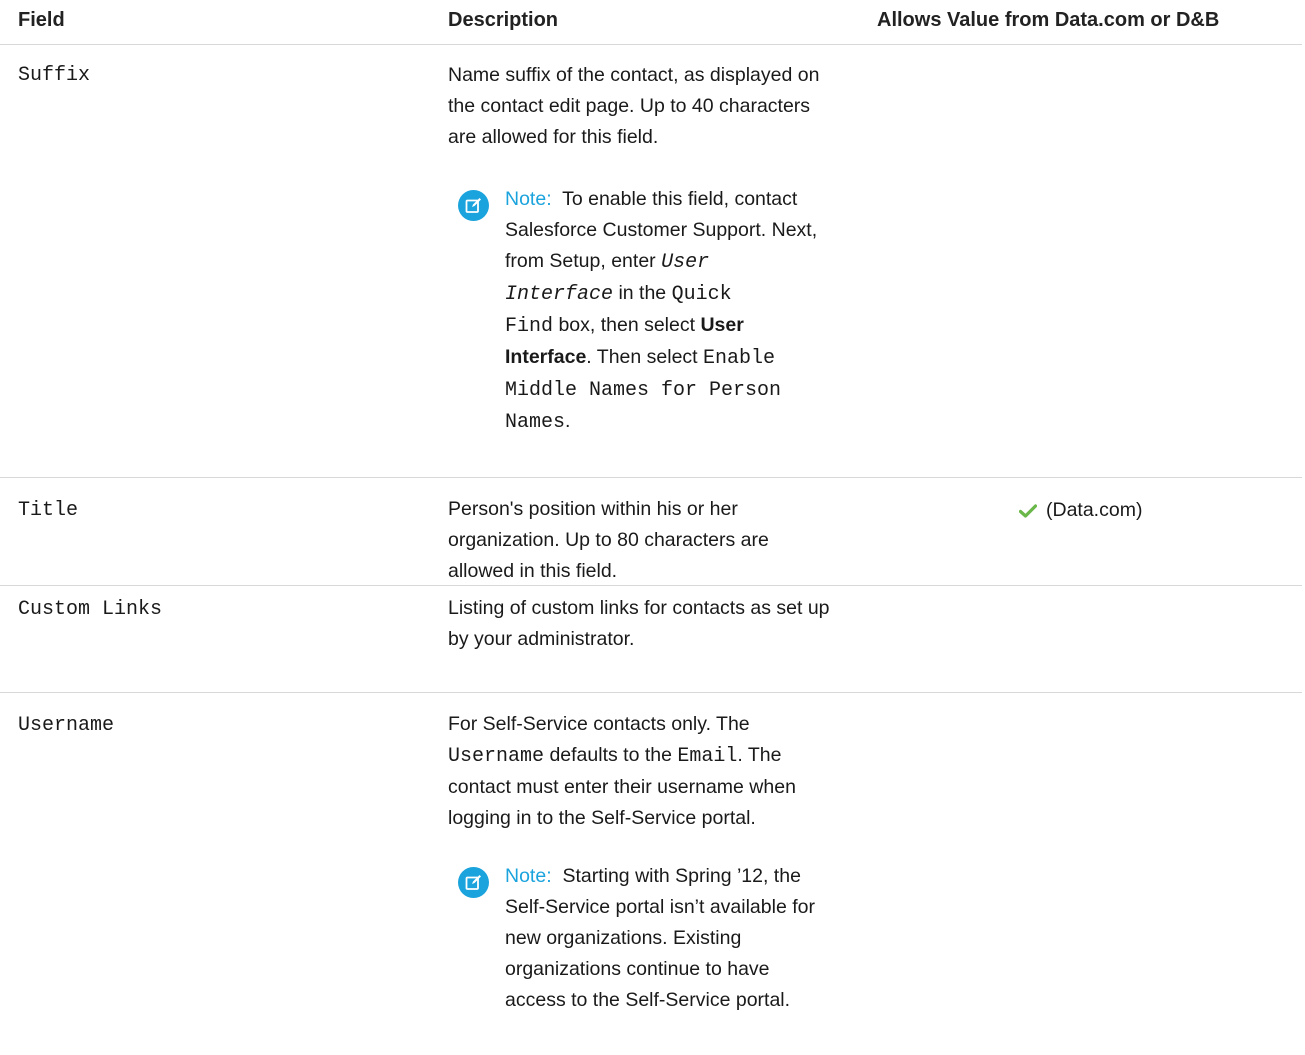 This screenshot has width=1305, height=1055. I want to click on checkmark-icon, so click(1028, 510).